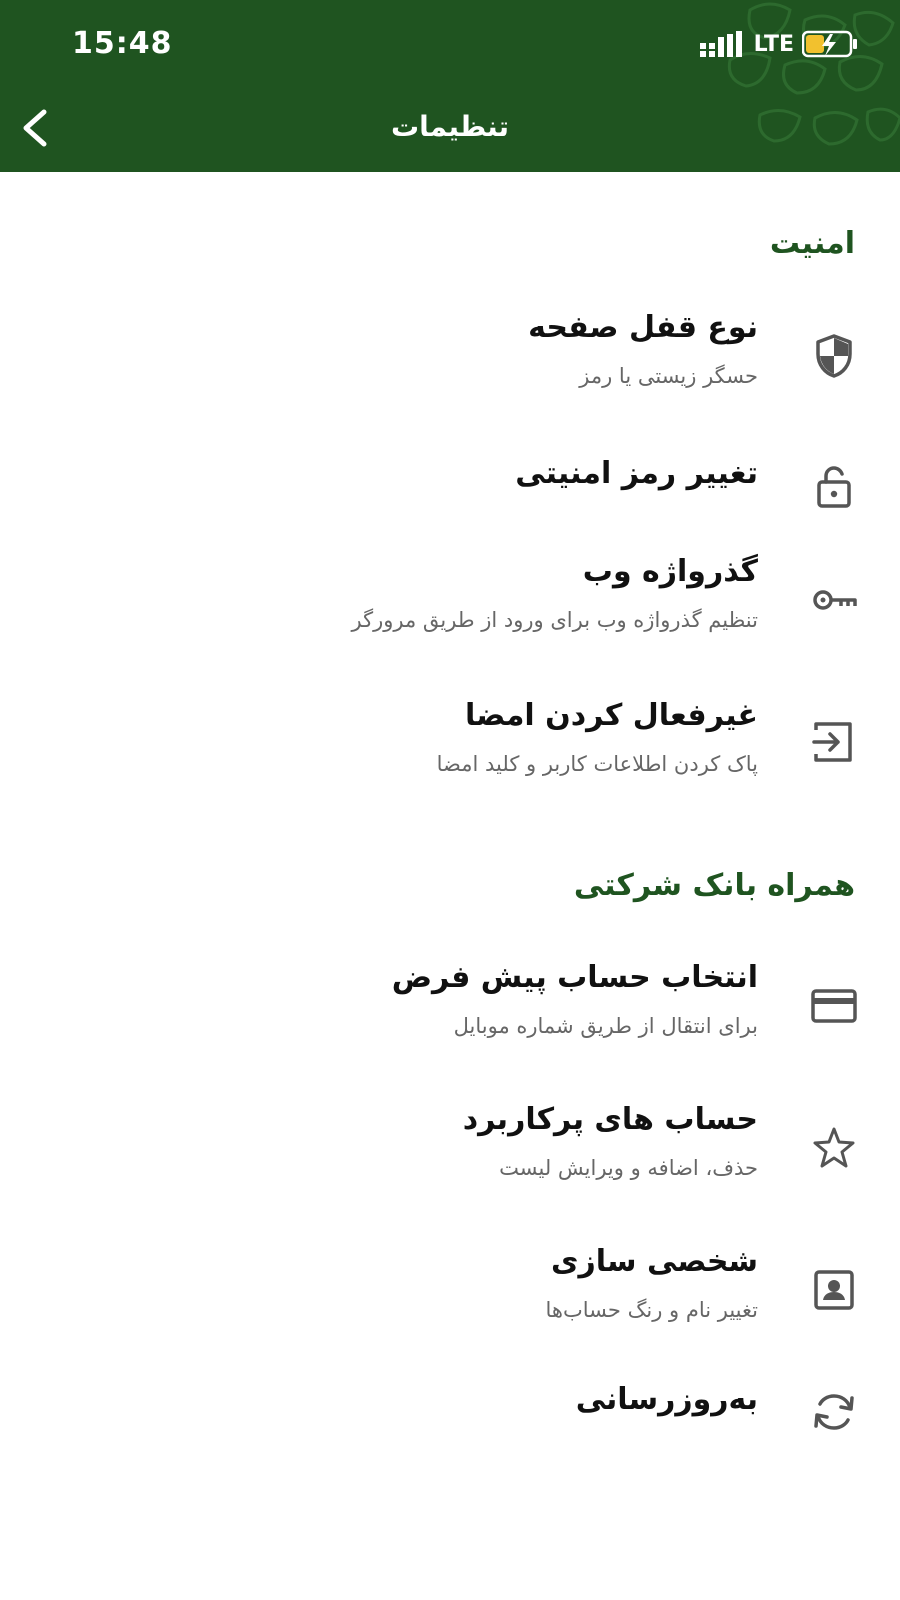  Describe the element at coordinates (597, 764) in the screenshot. I see `item-subtitle: پاک کردن اطلاعات کاربر و کلید امضا` at that location.